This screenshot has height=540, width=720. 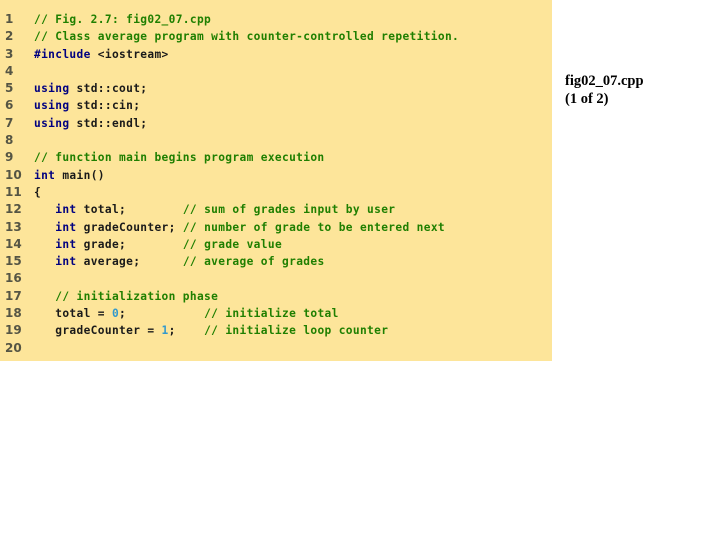 I want to click on line-number: 5, so click(x=9, y=88).